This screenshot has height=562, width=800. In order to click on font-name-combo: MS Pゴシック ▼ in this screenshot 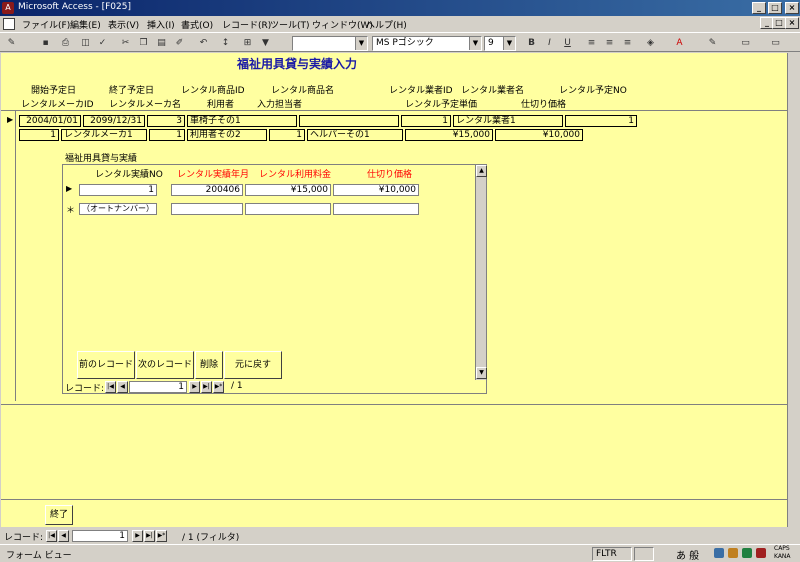, I will do `click(427, 43)`.